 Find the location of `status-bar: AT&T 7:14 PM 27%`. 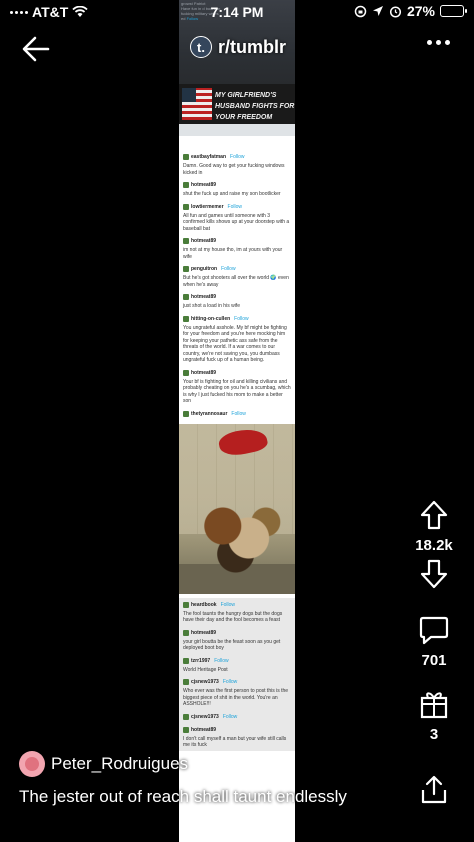

status-bar: AT&T 7:14 PM 27% is located at coordinates (237, 12).